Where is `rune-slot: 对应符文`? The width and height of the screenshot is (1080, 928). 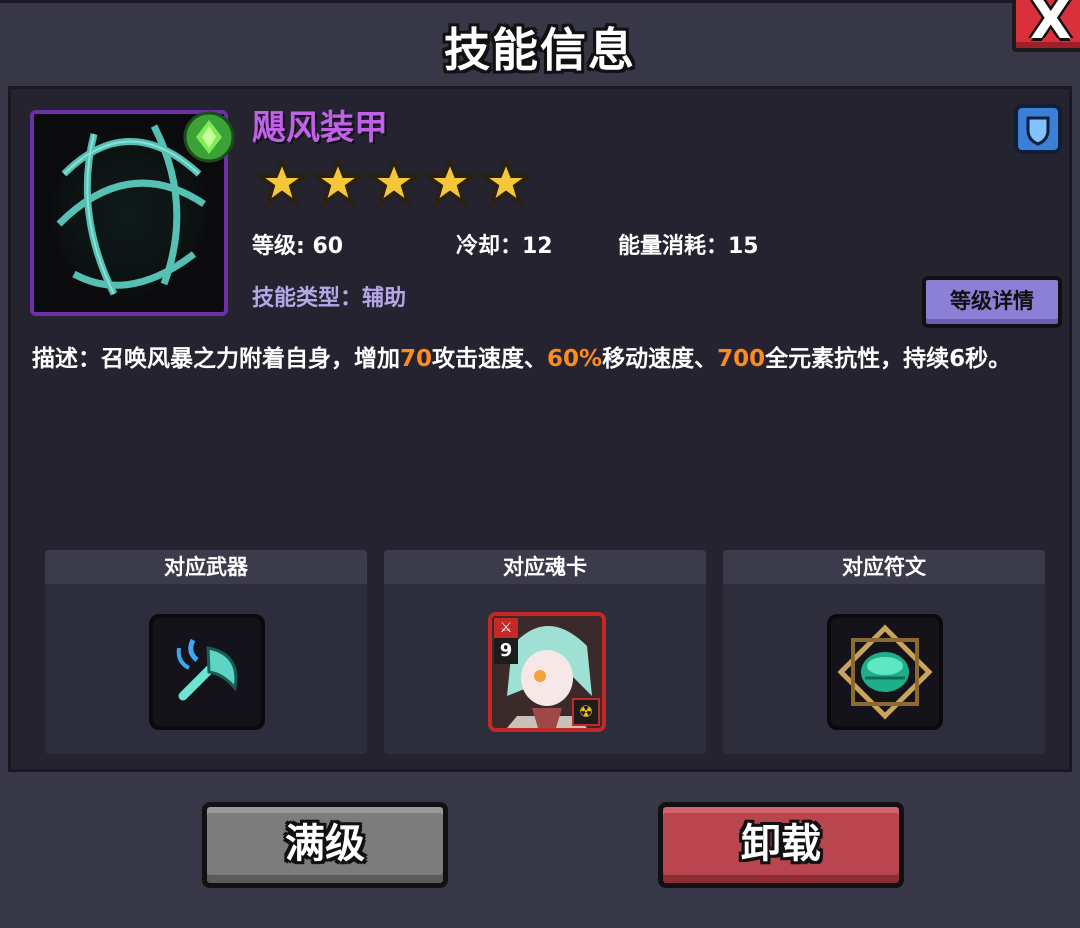 rune-slot: 对应符文 is located at coordinates (884, 652).